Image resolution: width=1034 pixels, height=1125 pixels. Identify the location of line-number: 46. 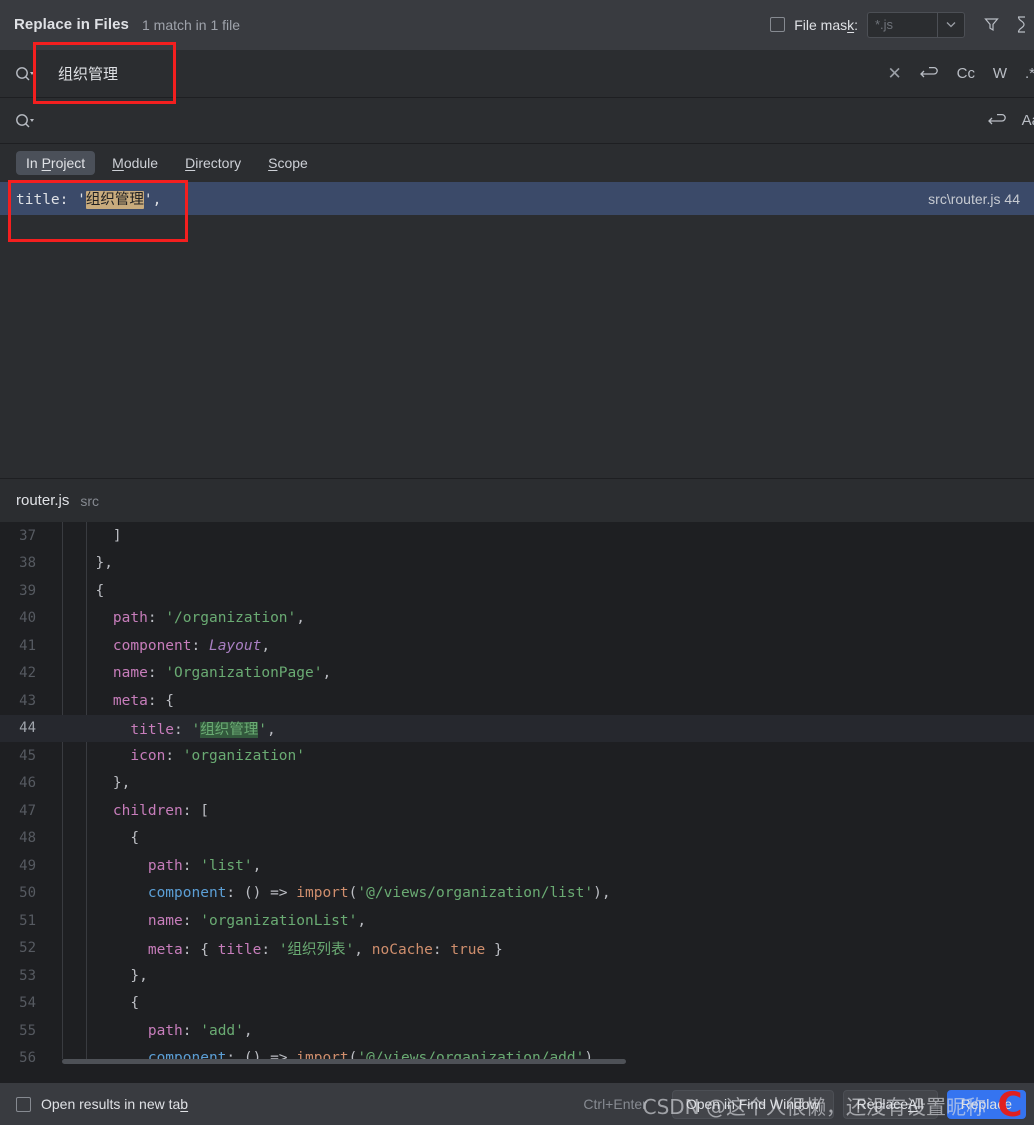
(27, 783).